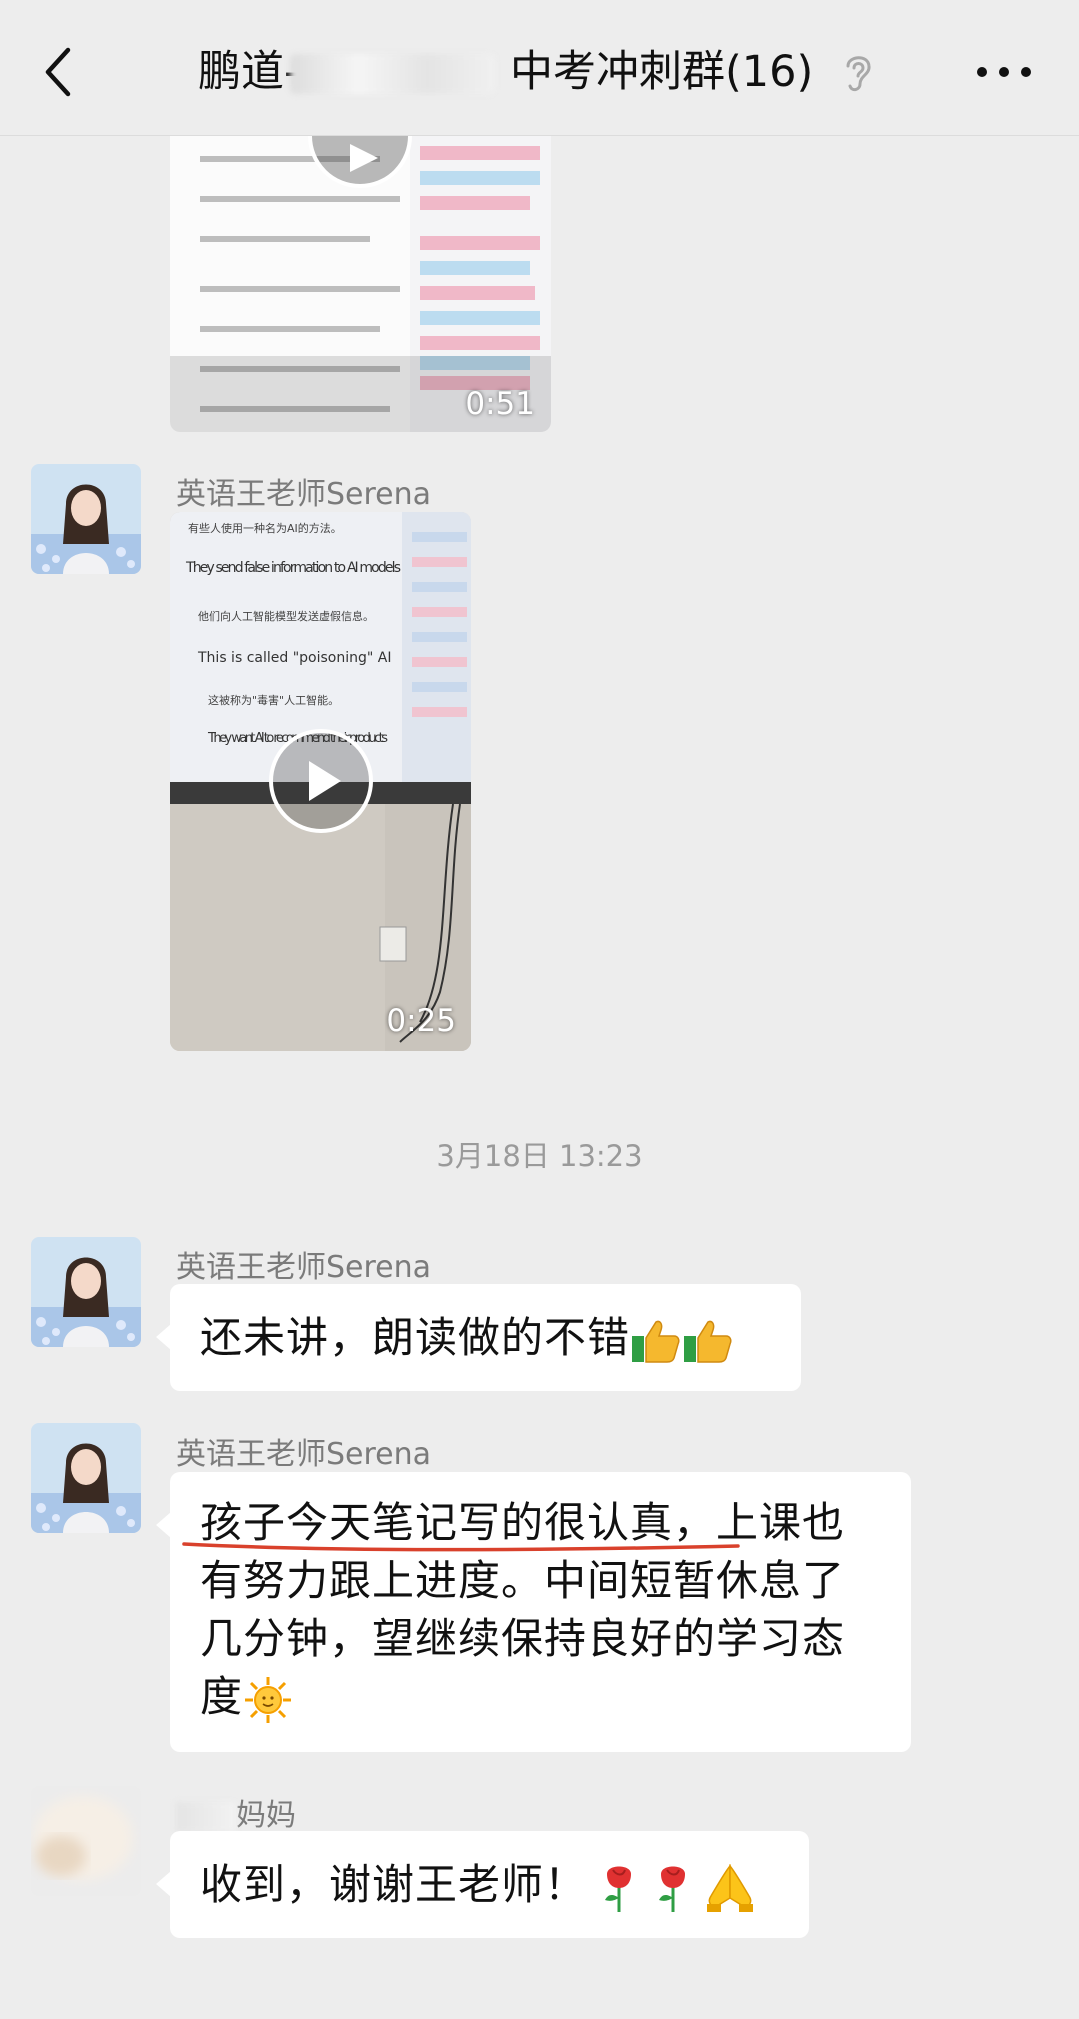 This screenshot has height=2019, width=1079. What do you see at coordinates (222, 1696) in the screenshot?
I see `message-text-line: 度` at bounding box center [222, 1696].